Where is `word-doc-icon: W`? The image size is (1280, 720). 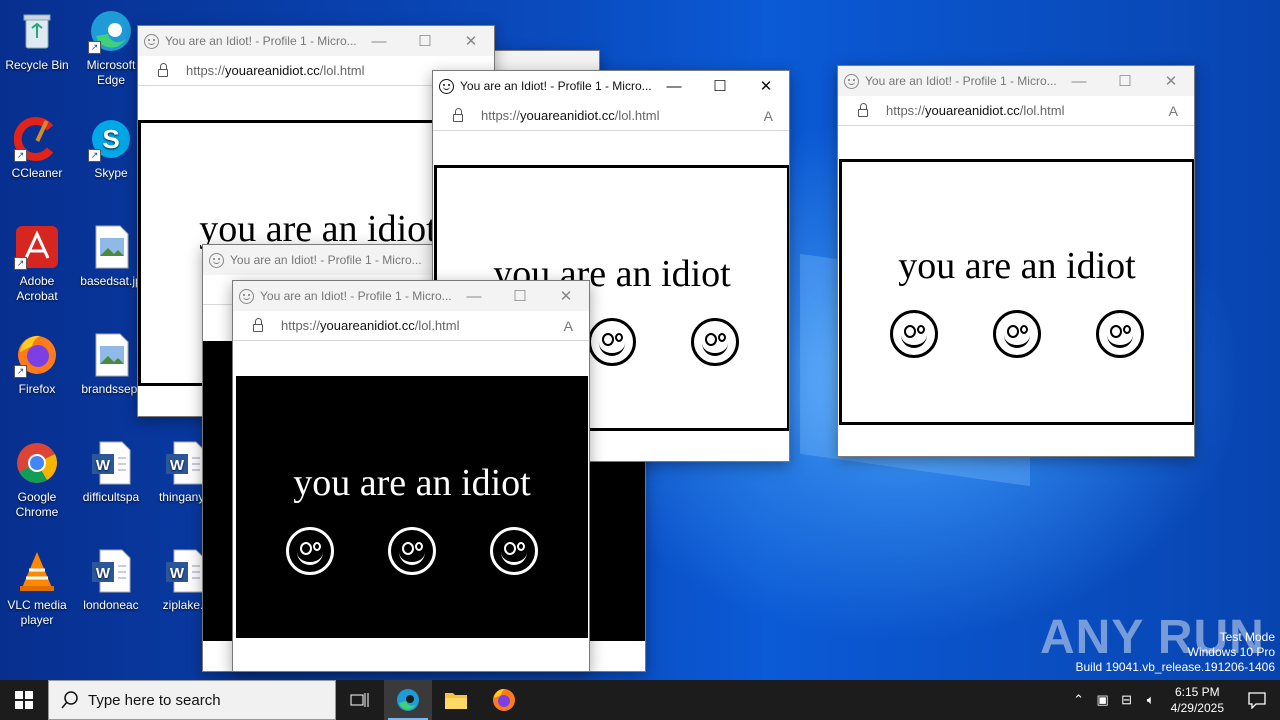
word-doc-icon: W is located at coordinates (111, 571).